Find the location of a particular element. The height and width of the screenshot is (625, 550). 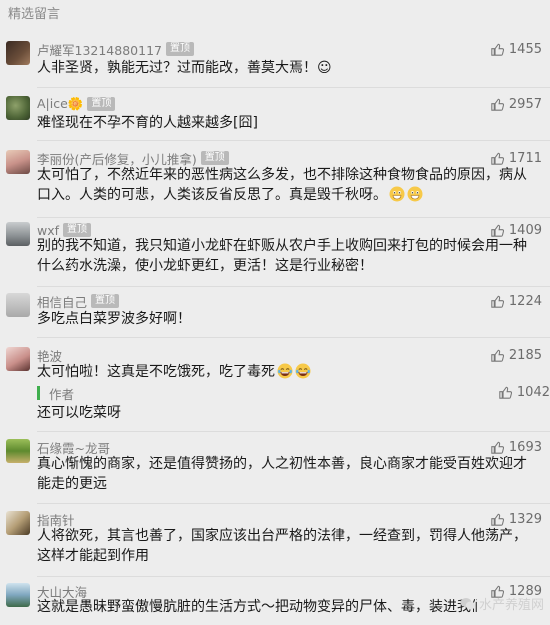

like-button: 2957 is located at coordinates (516, 104).